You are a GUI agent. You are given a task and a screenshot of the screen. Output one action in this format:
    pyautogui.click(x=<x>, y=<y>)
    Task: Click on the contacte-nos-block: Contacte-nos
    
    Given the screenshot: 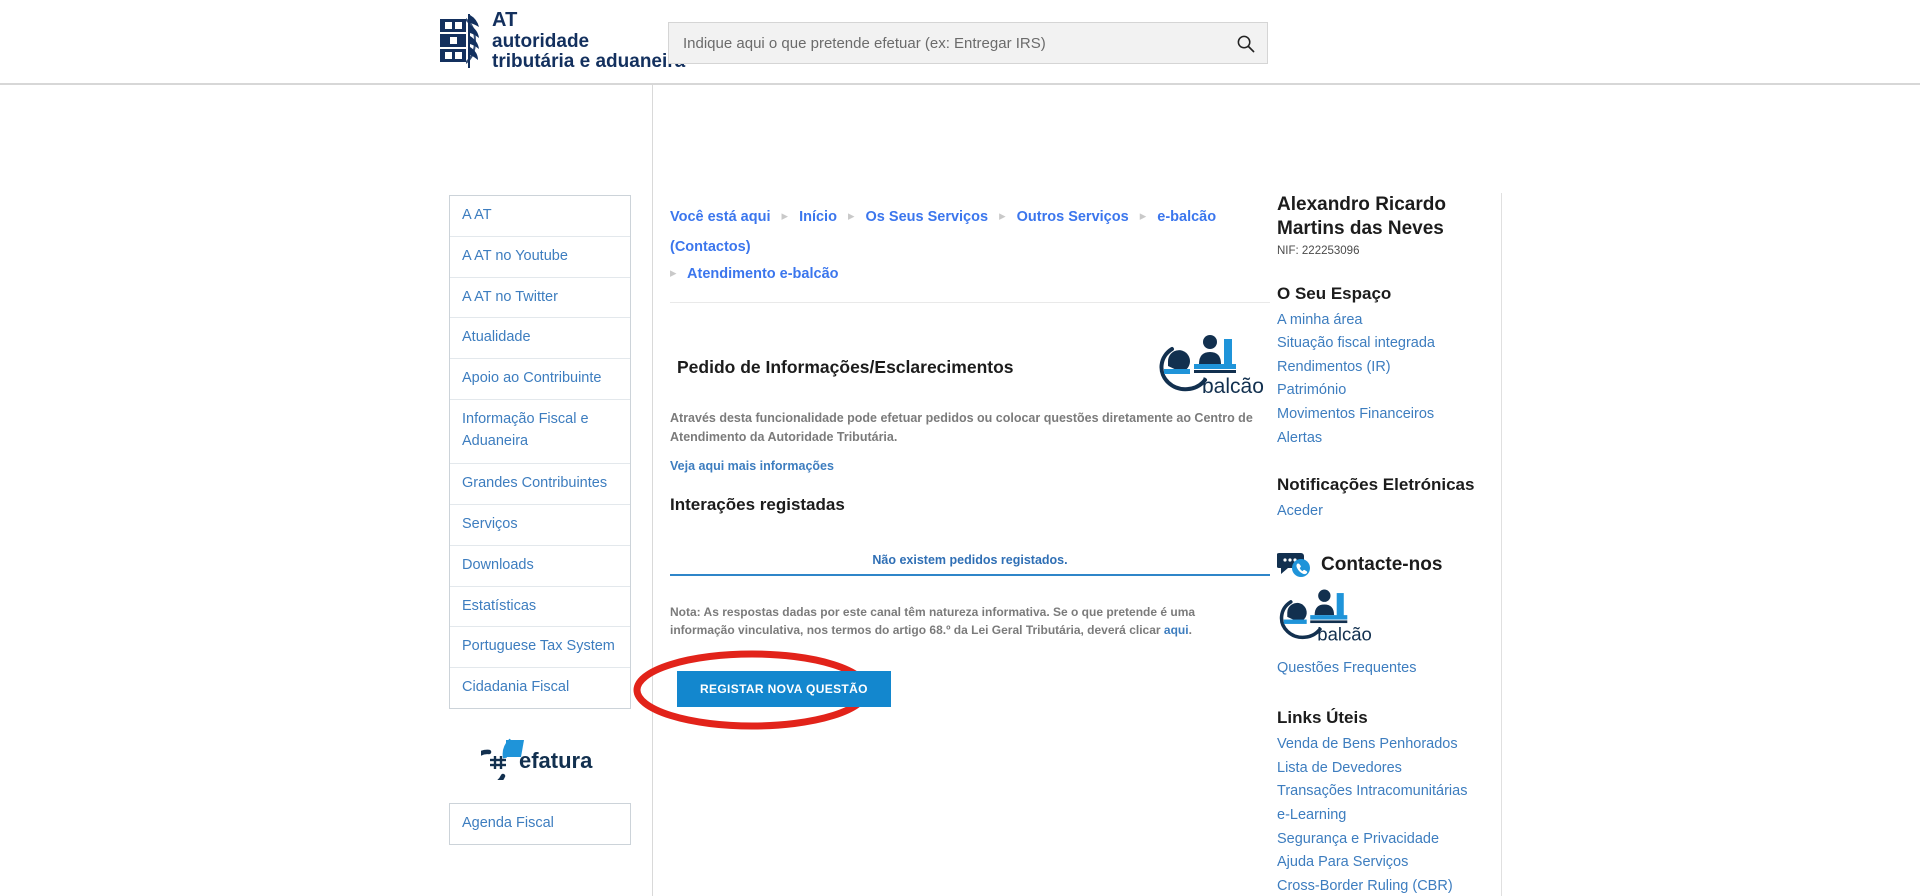 What is the action you would take?
    pyautogui.click(x=1382, y=565)
    